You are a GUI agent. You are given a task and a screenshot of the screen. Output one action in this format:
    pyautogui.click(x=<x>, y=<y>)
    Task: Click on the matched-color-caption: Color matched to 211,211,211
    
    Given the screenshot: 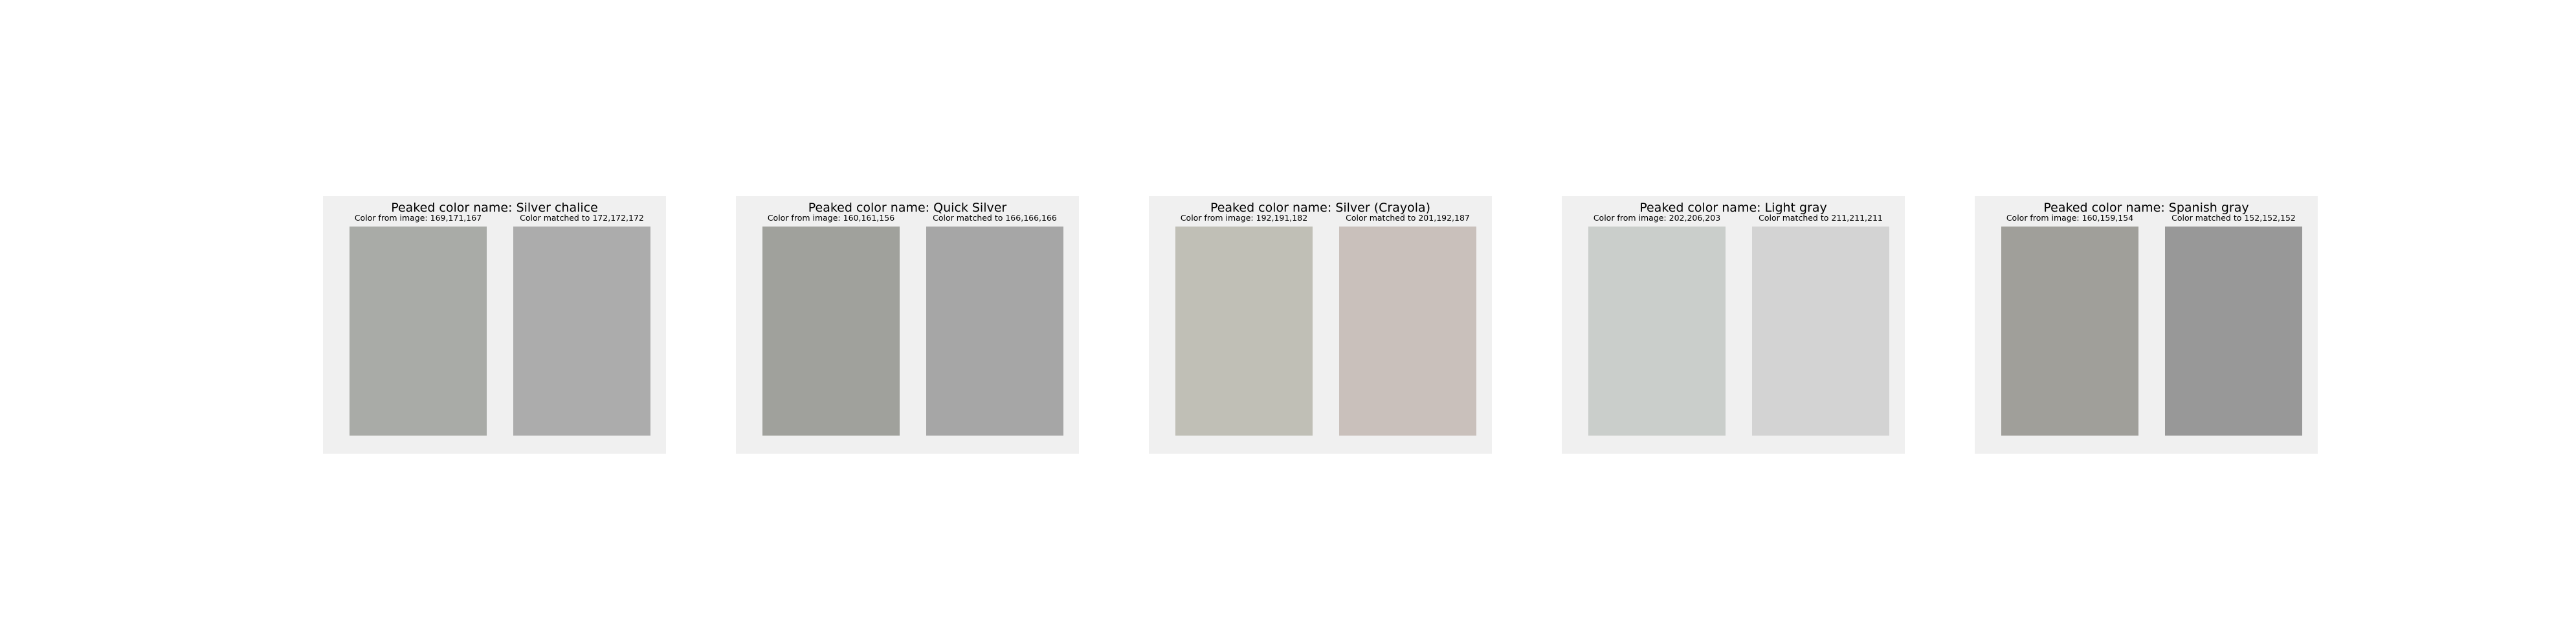 What is the action you would take?
    pyautogui.click(x=1821, y=218)
    